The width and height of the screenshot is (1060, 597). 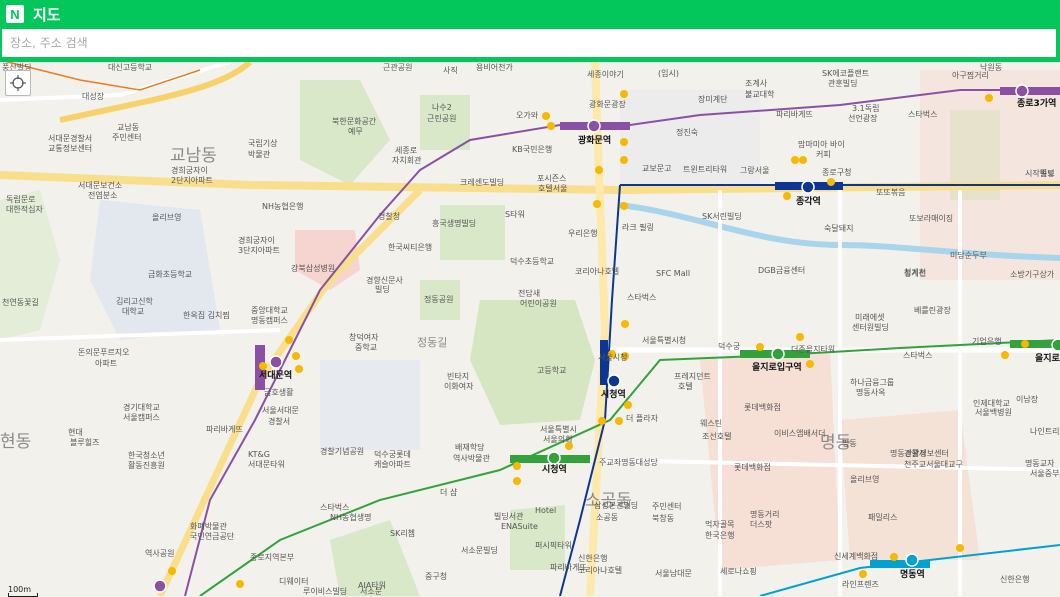 What do you see at coordinates (711, 423) in the screenshot?
I see `place-label: 웨스틴` at bounding box center [711, 423].